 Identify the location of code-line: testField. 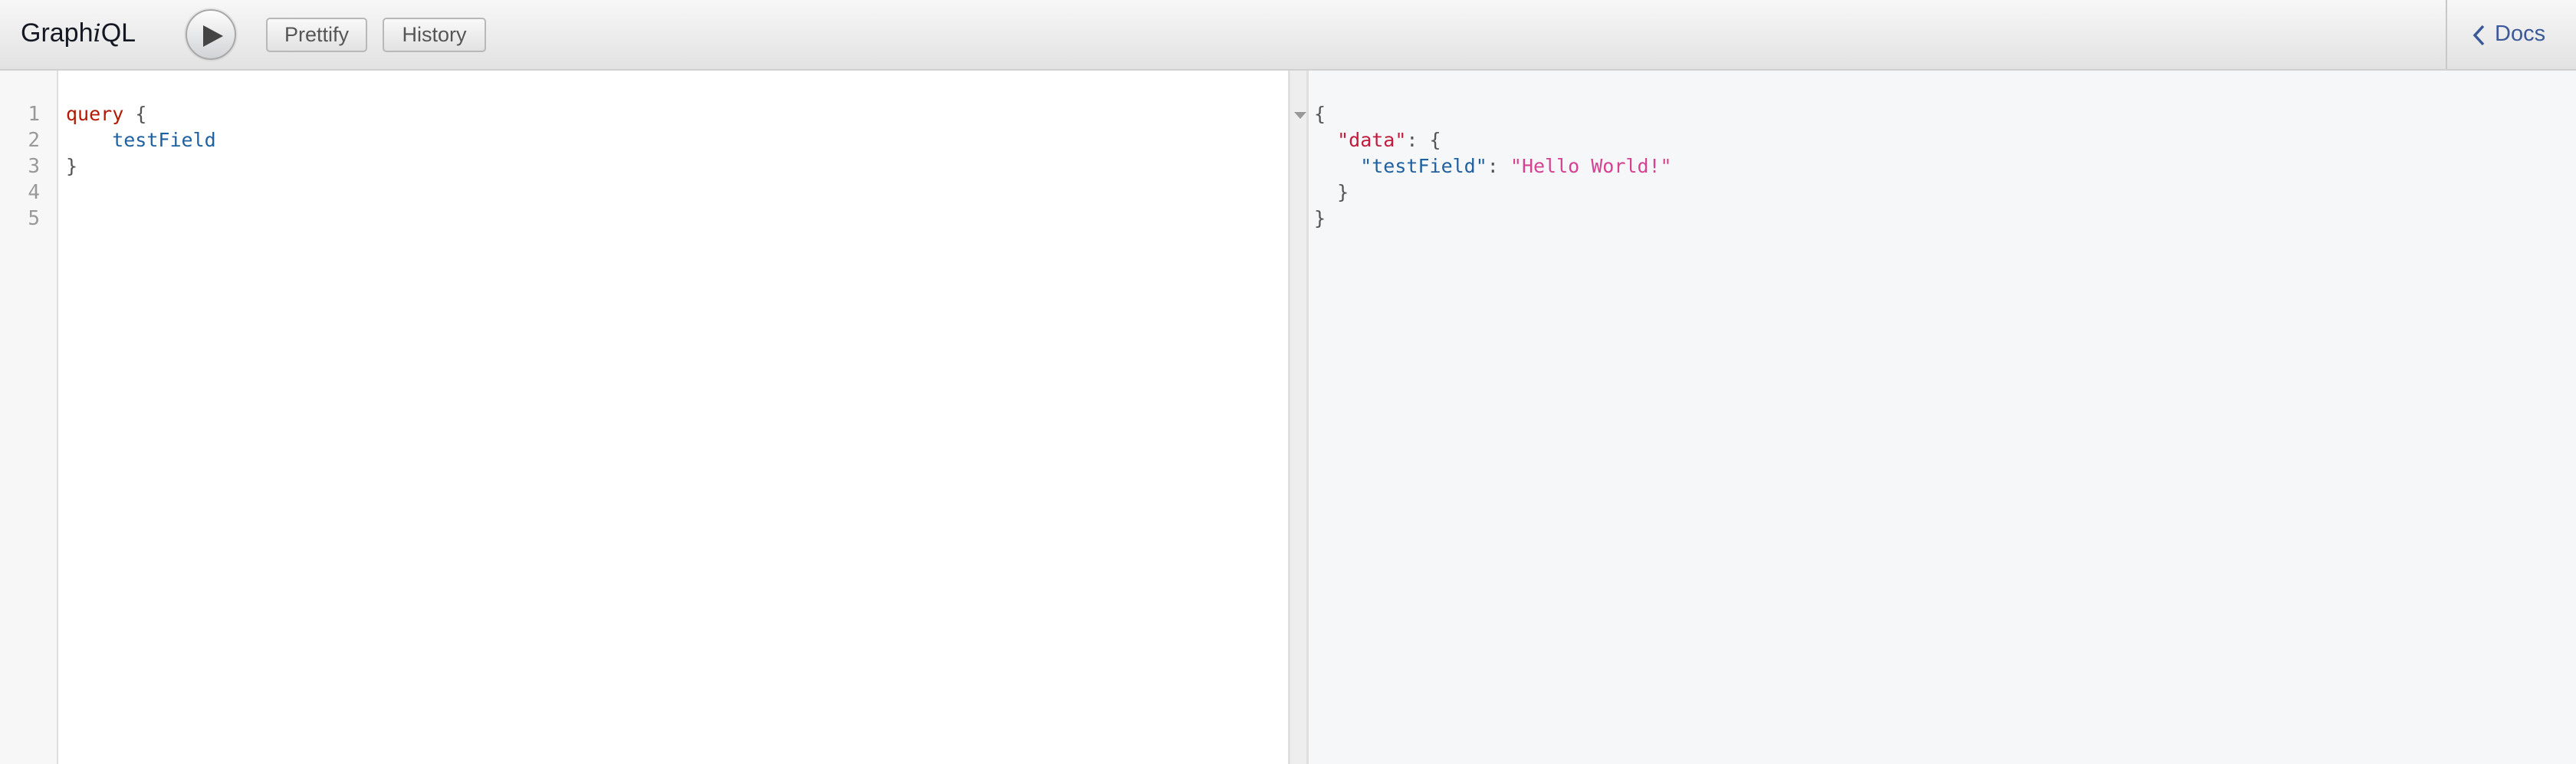
(141, 140).